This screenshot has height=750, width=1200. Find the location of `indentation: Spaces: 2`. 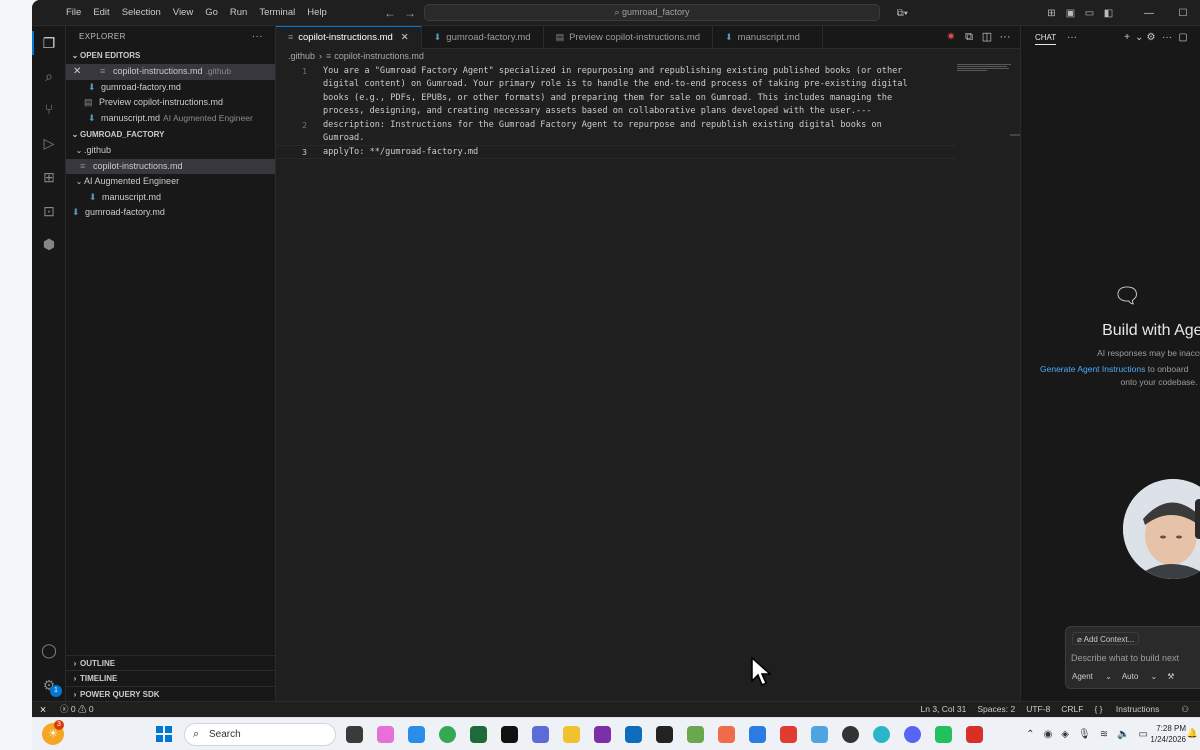

indentation: Spaces: 2 is located at coordinates (996, 709).